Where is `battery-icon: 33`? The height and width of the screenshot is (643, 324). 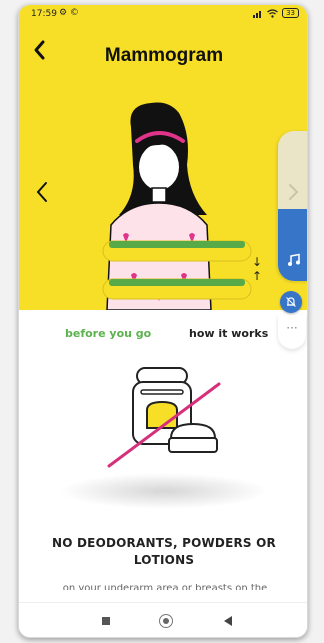
battery-icon: 33 is located at coordinates (290, 13).